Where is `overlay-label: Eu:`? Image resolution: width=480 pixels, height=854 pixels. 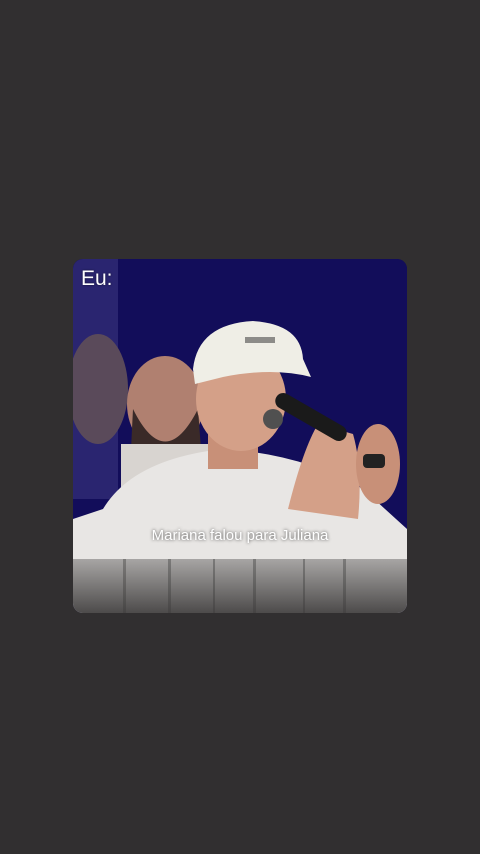
overlay-label: Eu: is located at coordinates (97, 278).